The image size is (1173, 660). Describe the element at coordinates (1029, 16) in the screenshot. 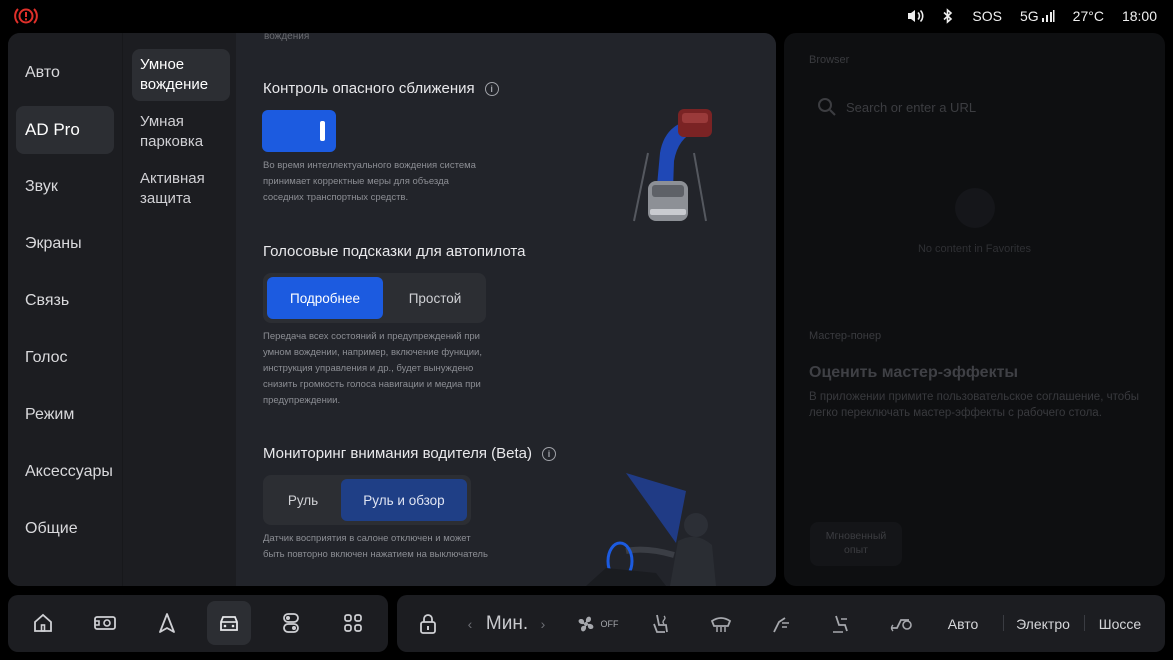

I see `network-label: 5G` at that location.